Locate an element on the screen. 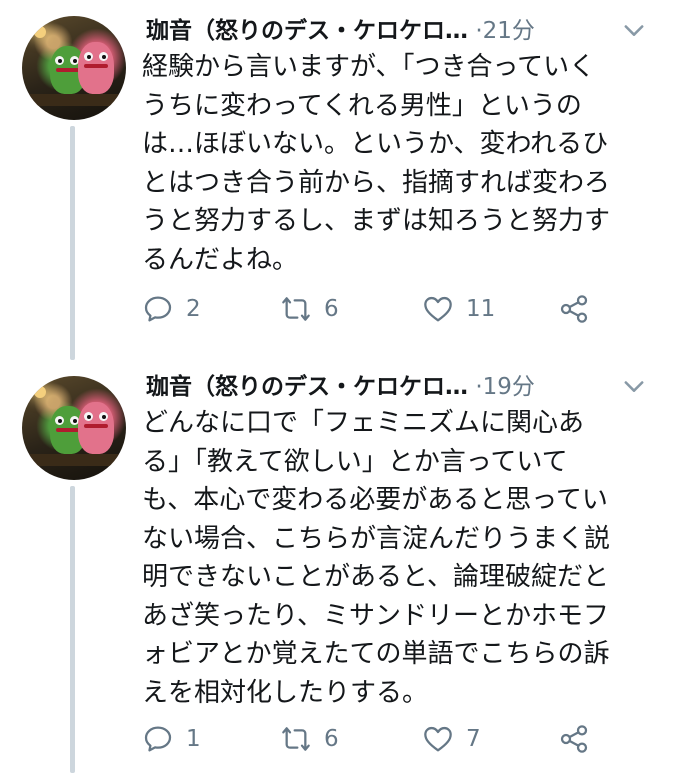 Image resolution: width=680 pixels, height=773 pixels. tweet-actions: 2 6 11 is located at coordinates (377, 309).